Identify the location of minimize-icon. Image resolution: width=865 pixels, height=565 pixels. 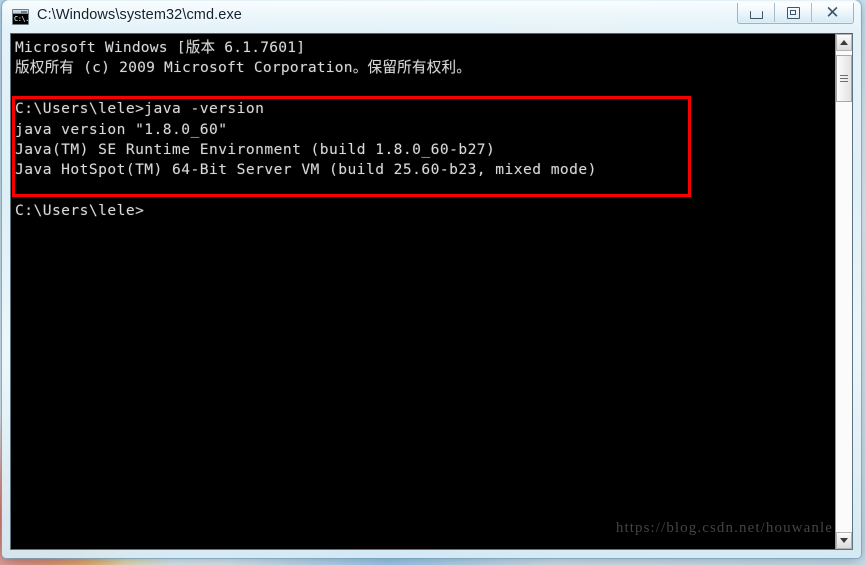
(756, 14).